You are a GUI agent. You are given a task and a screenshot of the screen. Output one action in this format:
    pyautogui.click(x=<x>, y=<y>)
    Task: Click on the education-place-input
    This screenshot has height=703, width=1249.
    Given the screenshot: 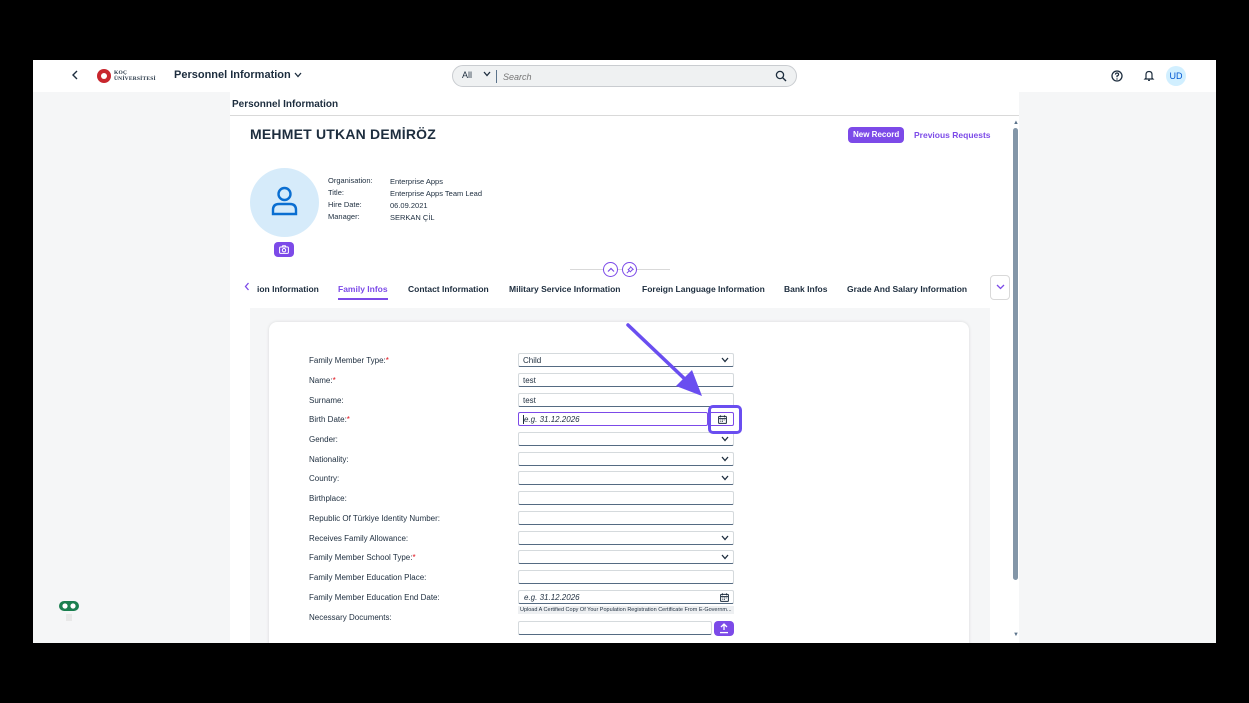 What is the action you would take?
    pyautogui.click(x=626, y=577)
    